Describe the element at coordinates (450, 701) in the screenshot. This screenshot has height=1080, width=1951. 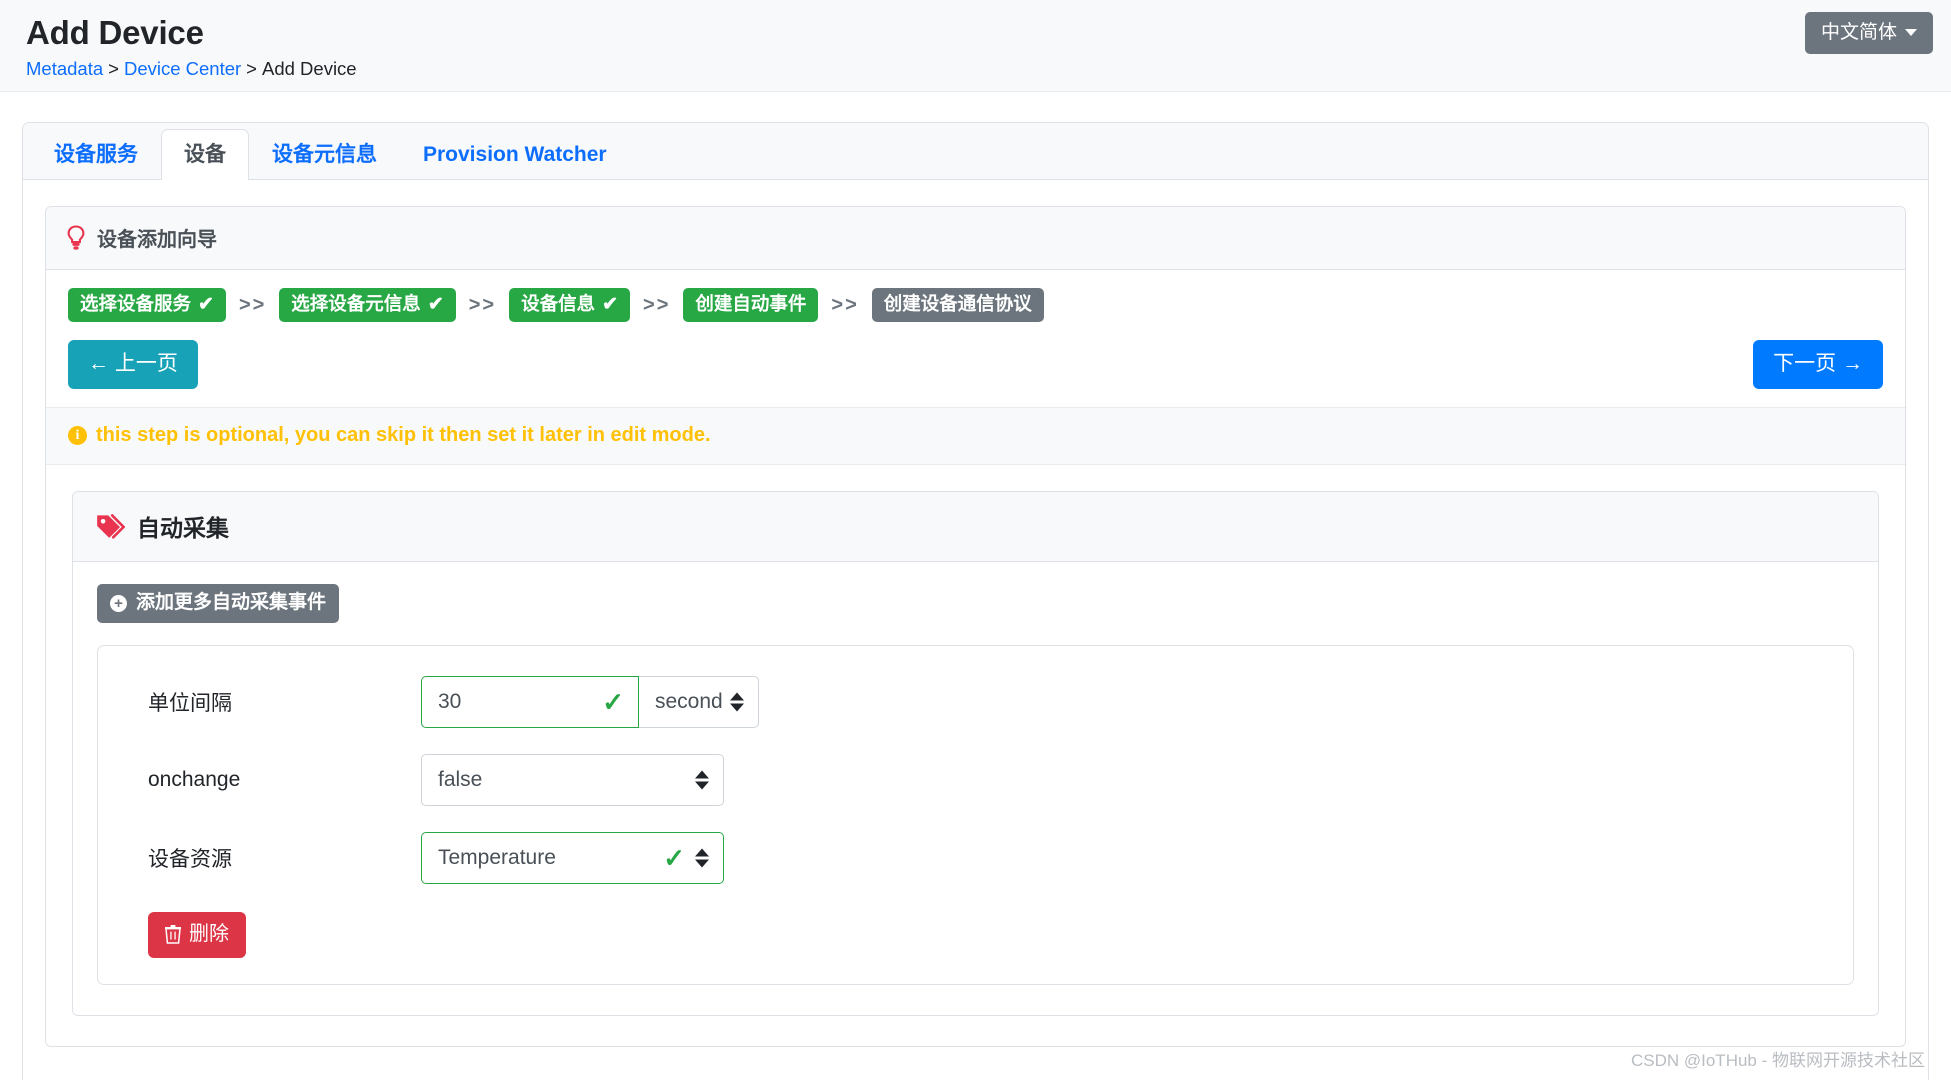
I see `interval-input-value: 30` at that location.